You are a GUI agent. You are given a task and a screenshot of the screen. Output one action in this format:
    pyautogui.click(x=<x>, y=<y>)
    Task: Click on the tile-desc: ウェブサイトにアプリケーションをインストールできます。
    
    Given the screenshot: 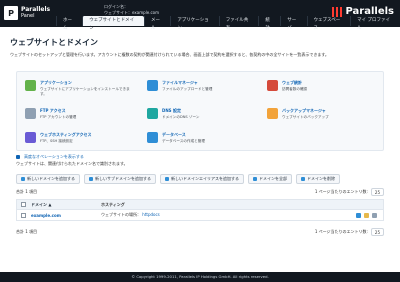 What is the action you would take?
    pyautogui.click(x=85, y=91)
    